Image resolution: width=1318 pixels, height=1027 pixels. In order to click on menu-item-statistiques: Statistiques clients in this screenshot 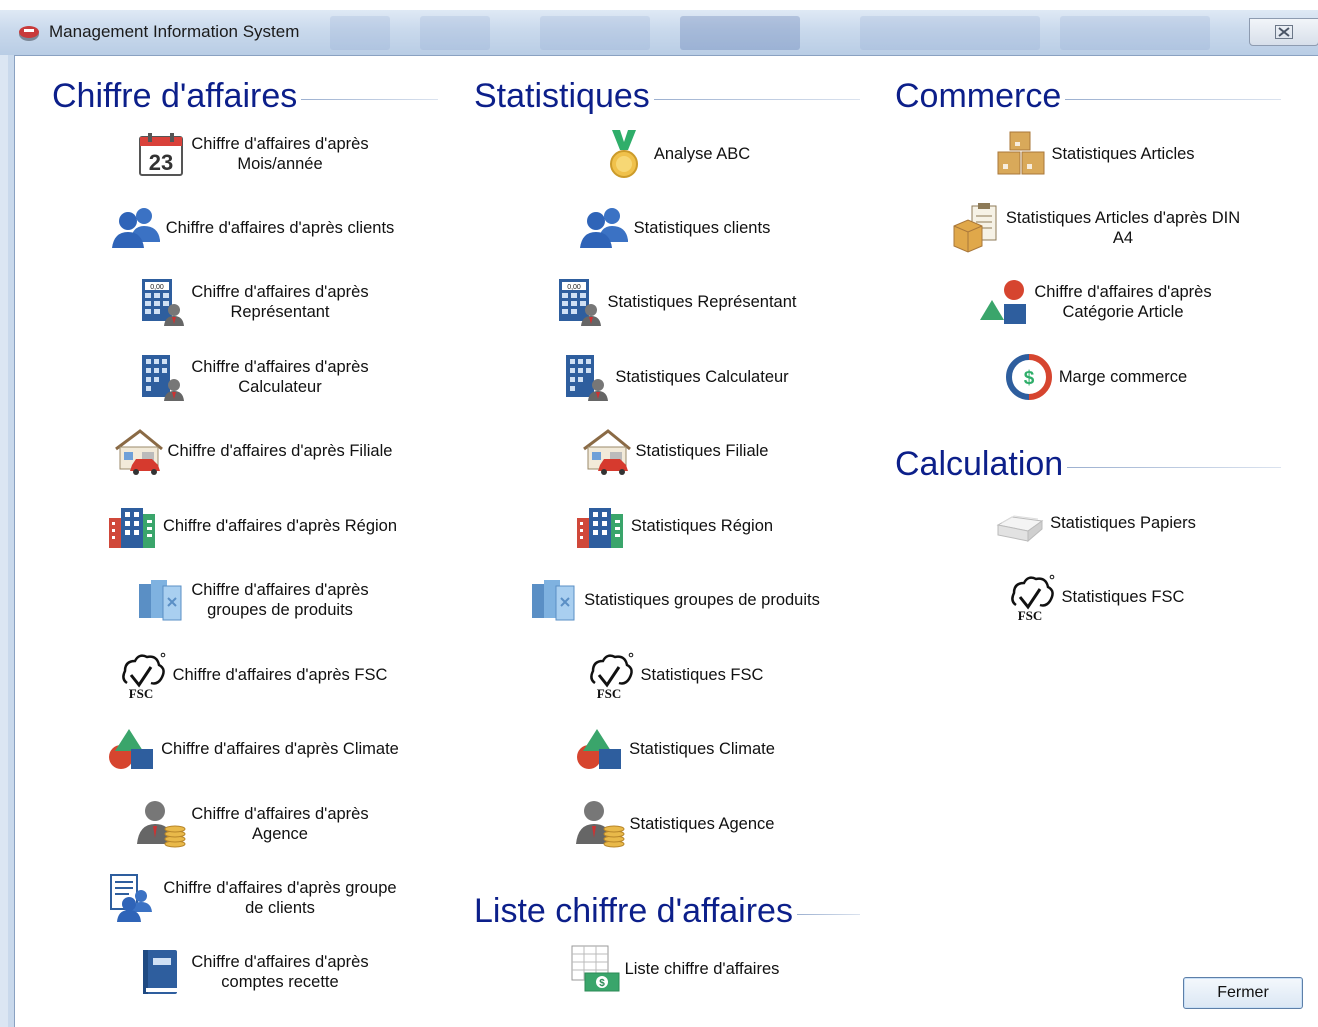, I will do `click(674, 228)`.